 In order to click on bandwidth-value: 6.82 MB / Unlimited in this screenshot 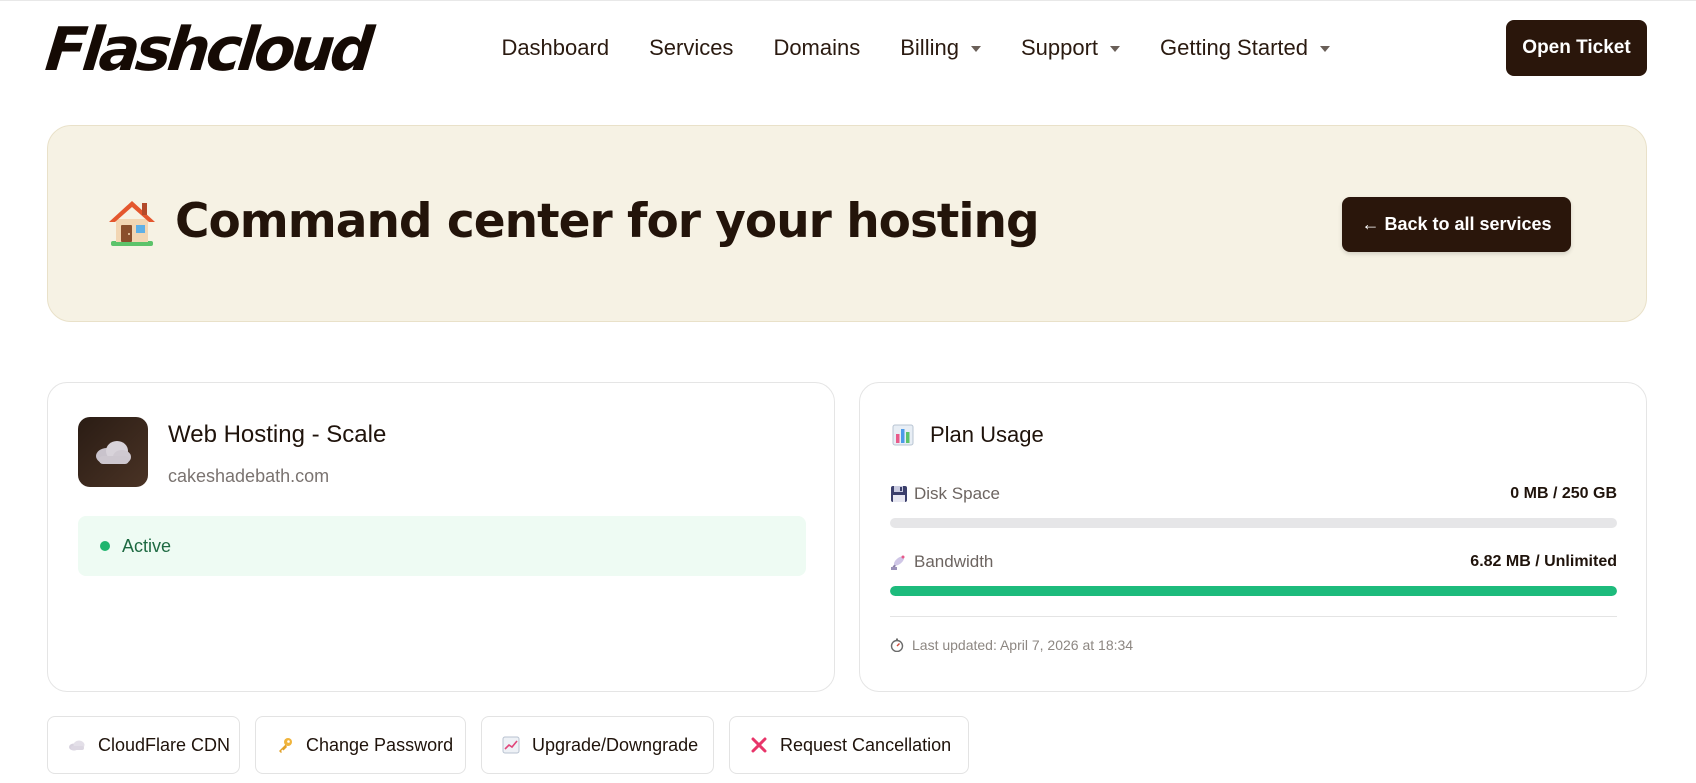, I will do `click(1543, 561)`.